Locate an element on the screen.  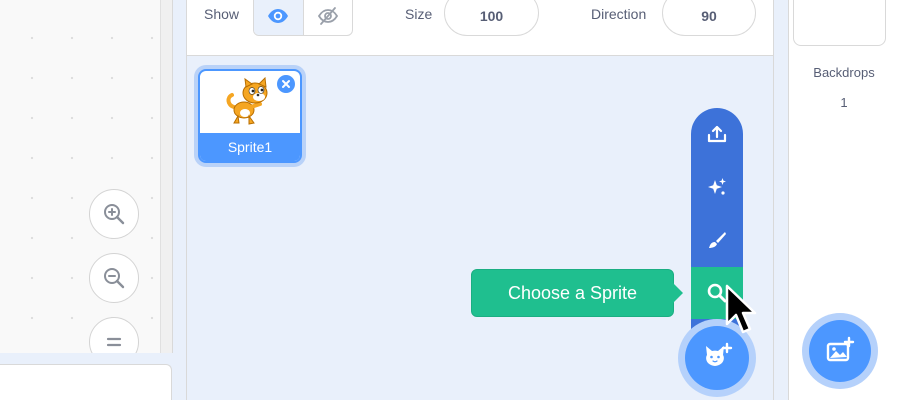
upload-sprite-button is located at coordinates (717, 134).